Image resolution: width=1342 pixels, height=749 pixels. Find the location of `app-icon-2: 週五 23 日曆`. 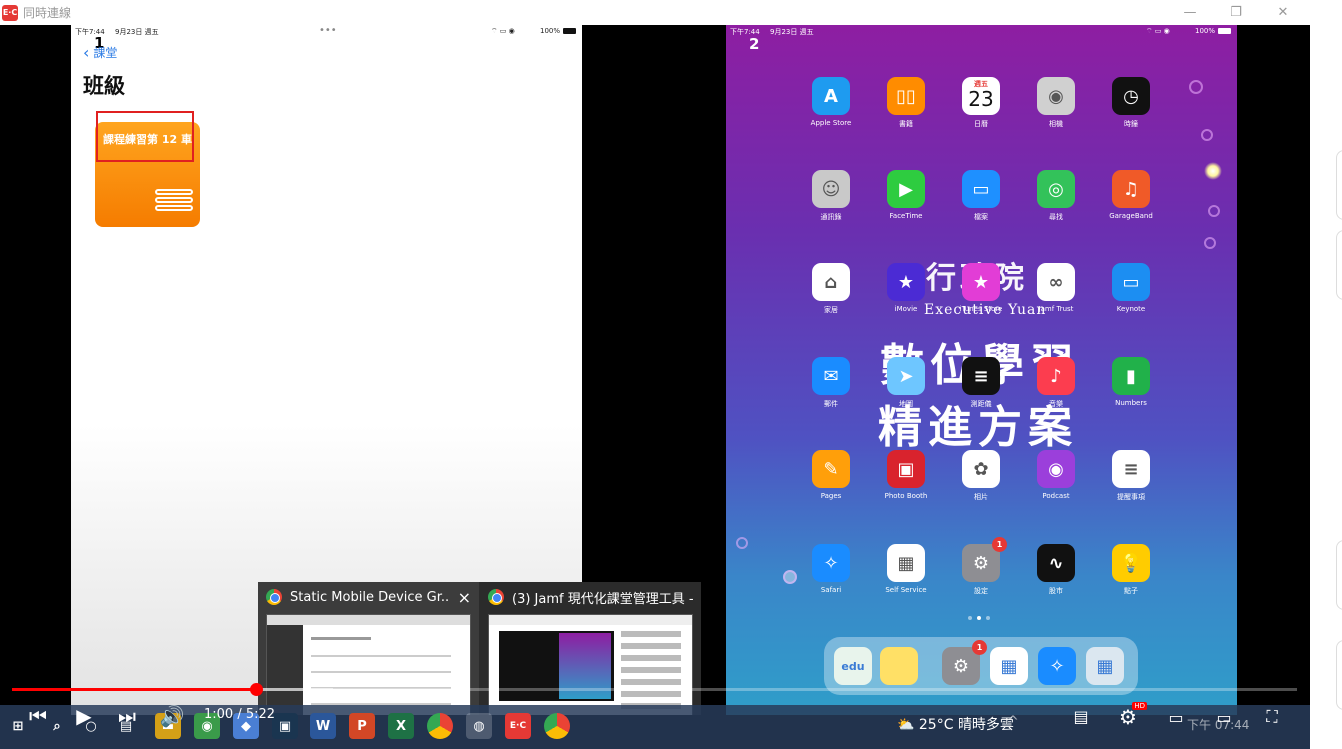

app-icon-2: 週五 23 日曆 is located at coordinates (981, 103).